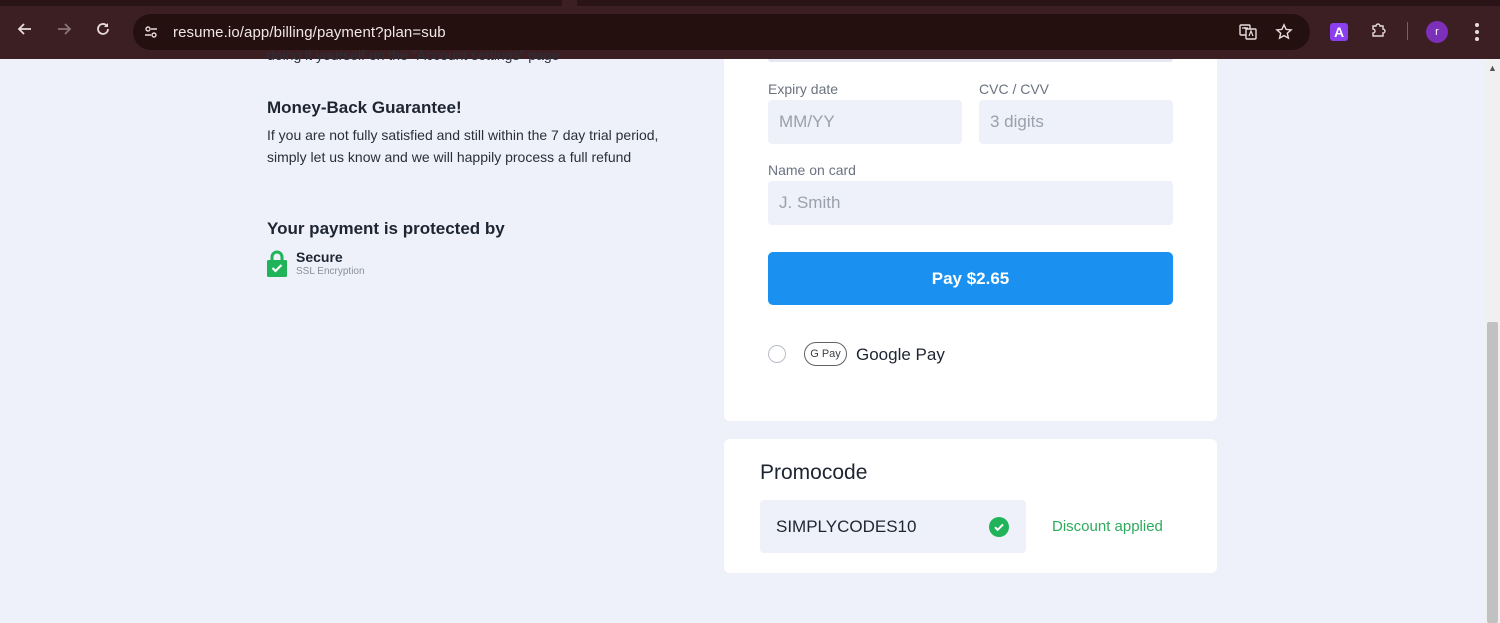  I want to click on translate-button, so click(1248, 32).